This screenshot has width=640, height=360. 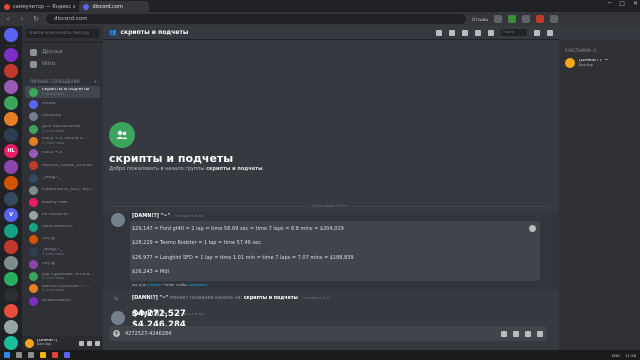 What do you see at coordinates (8, 19) in the screenshot?
I see `back-icon: ‹` at bounding box center [8, 19].